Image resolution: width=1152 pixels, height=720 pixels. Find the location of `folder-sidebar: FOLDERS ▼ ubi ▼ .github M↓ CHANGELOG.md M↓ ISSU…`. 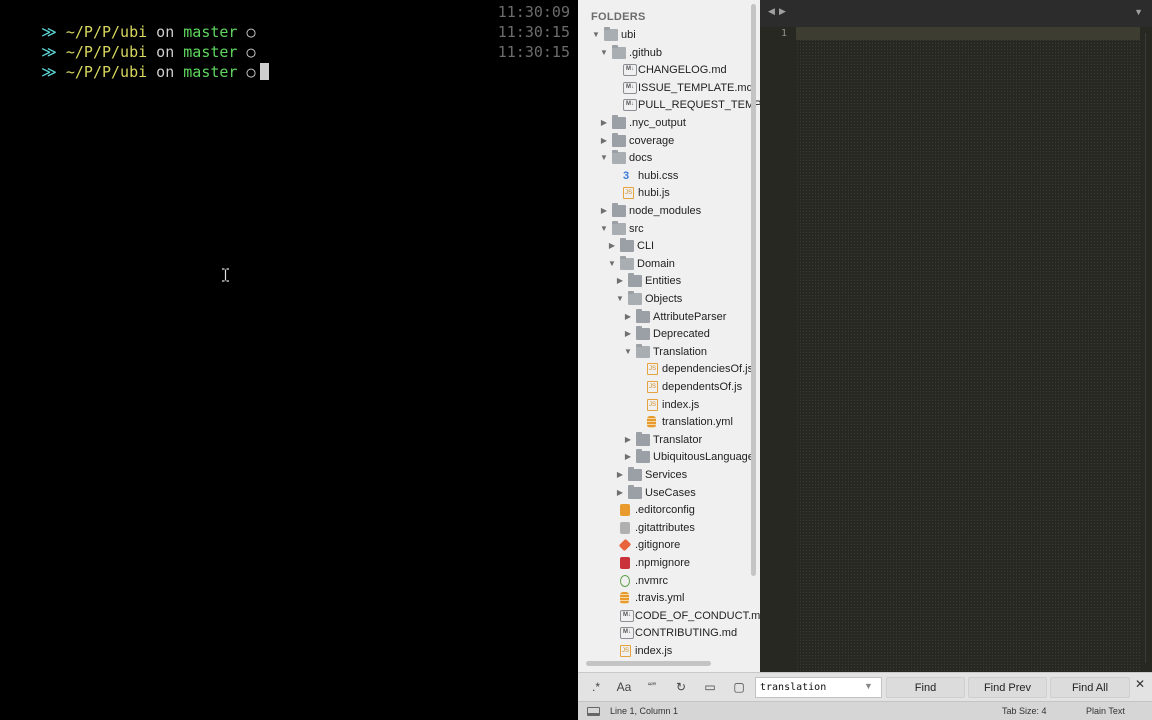

folder-sidebar: FOLDERS ▼ ubi ▼ .github M↓ CHANGELOG.md M↓ ISSU… is located at coordinates (669, 336).